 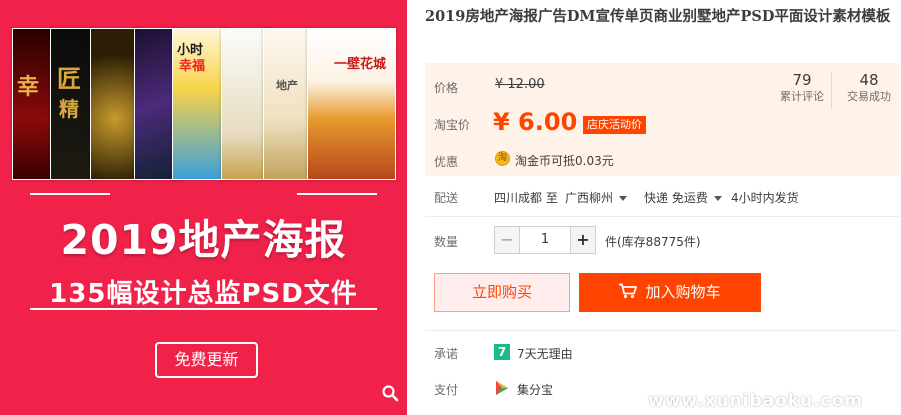 I want to click on review-count-stat: 79 累计评论, so click(x=802, y=88).